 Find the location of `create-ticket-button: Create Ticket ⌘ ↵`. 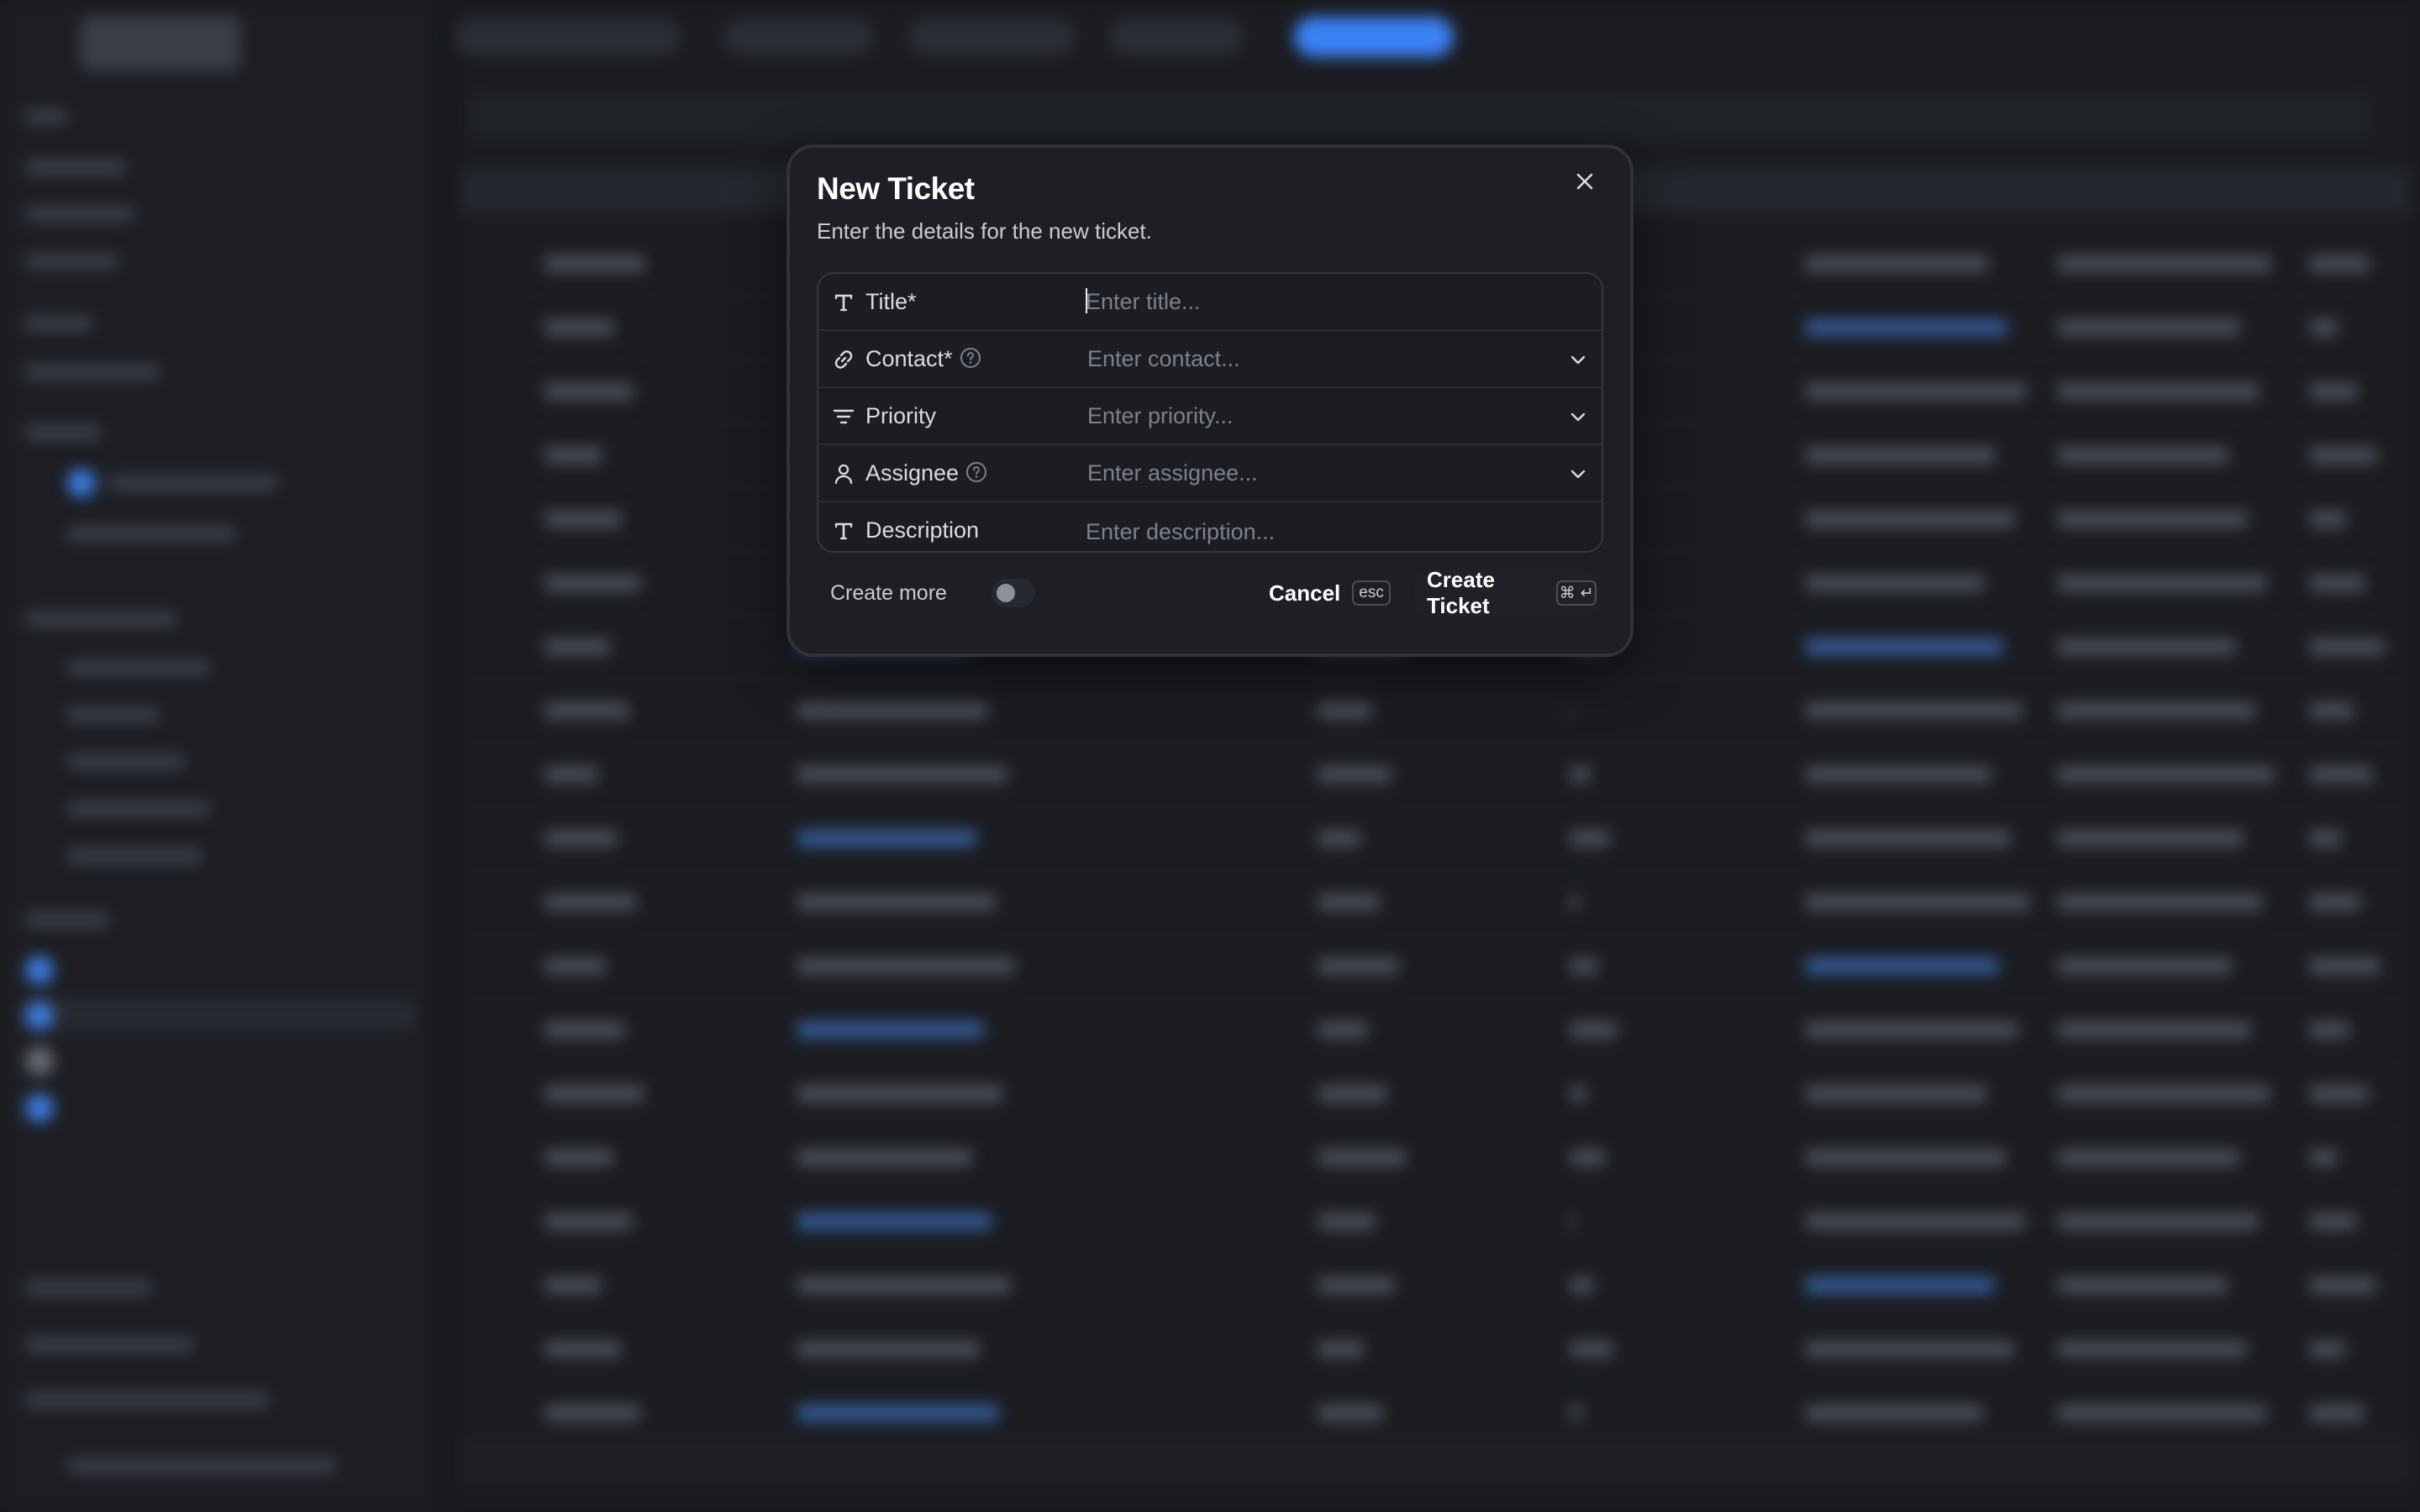

create-ticket-button: Create Ticket ⌘ ↵ is located at coordinates (1506, 592).